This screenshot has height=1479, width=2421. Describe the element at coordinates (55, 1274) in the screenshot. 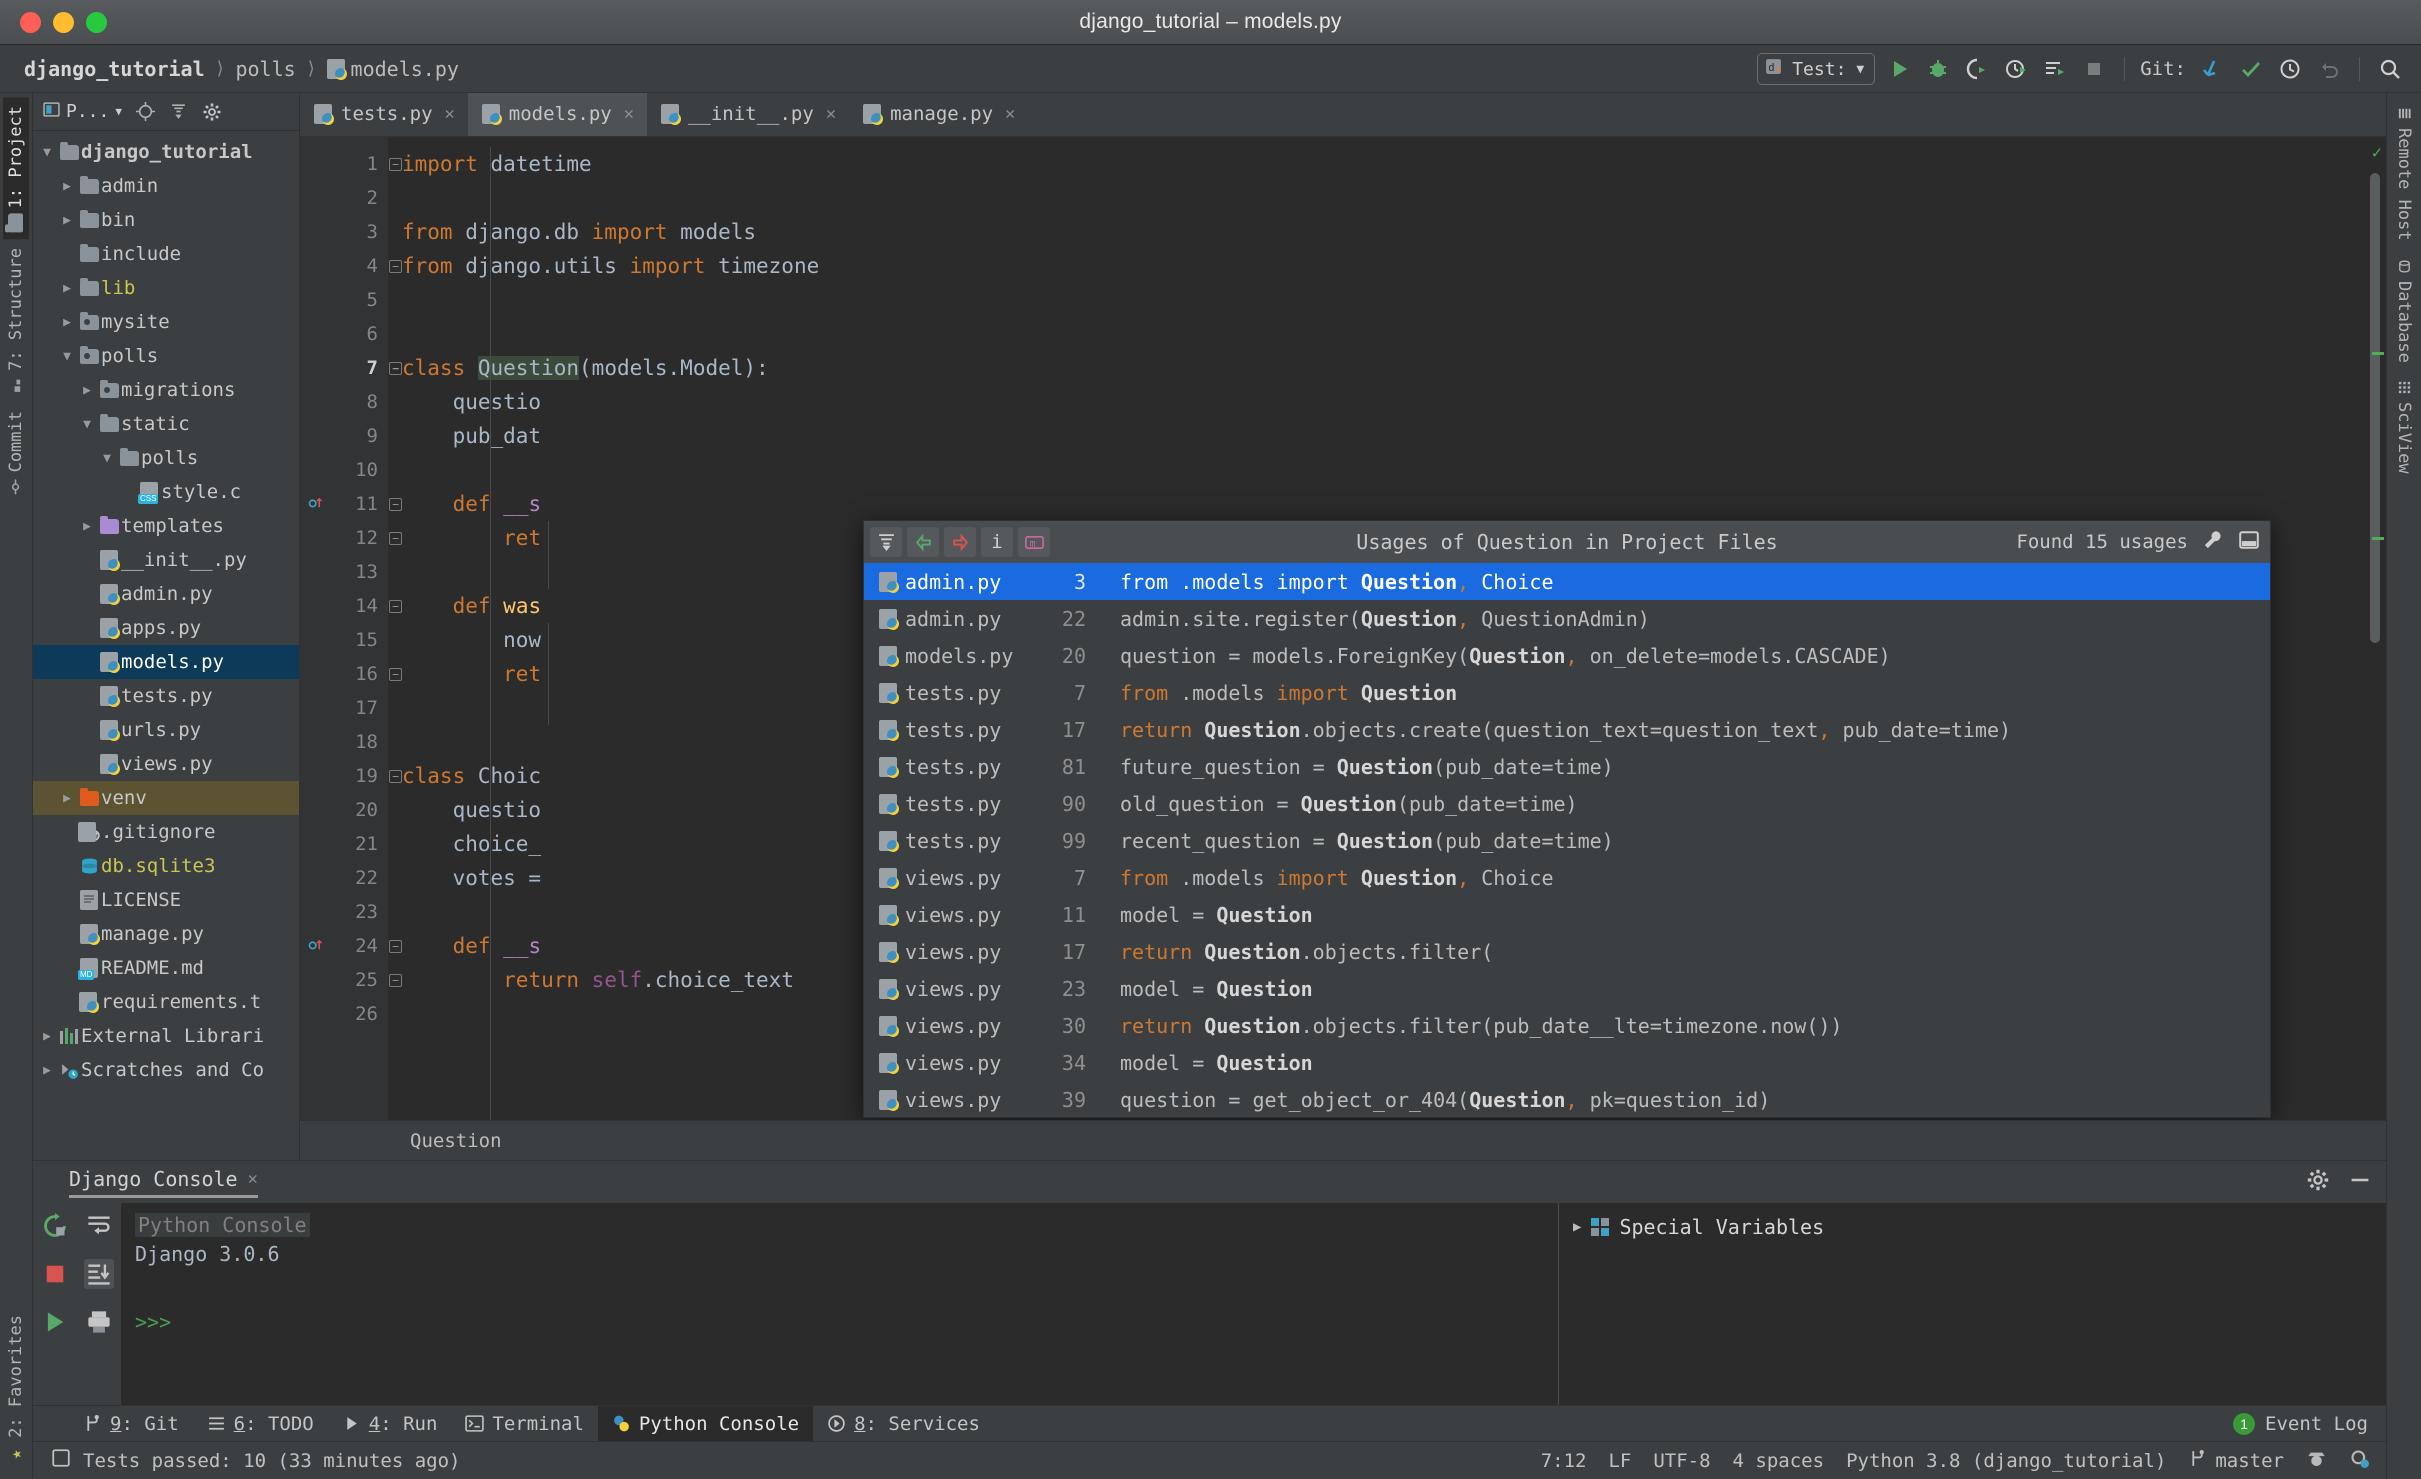

I see `stop-icon` at that location.